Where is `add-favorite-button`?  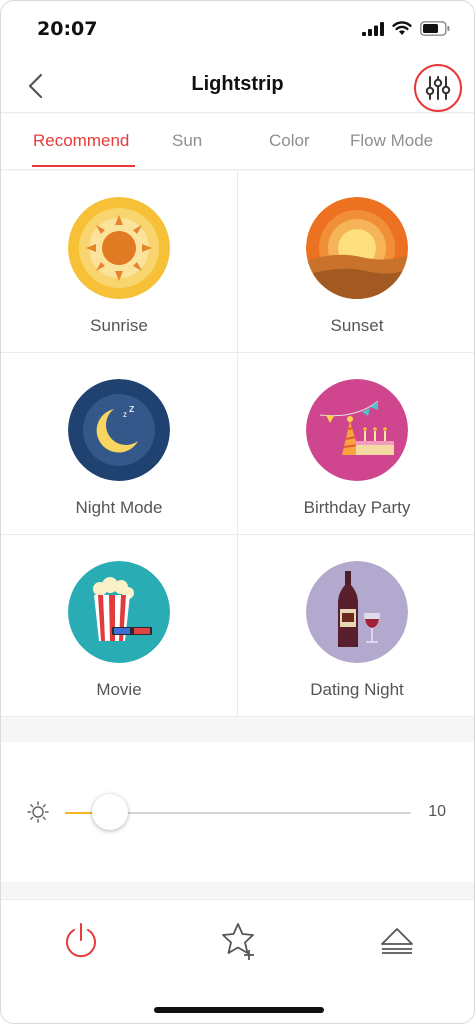 add-favorite-button is located at coordinates (238, 940).